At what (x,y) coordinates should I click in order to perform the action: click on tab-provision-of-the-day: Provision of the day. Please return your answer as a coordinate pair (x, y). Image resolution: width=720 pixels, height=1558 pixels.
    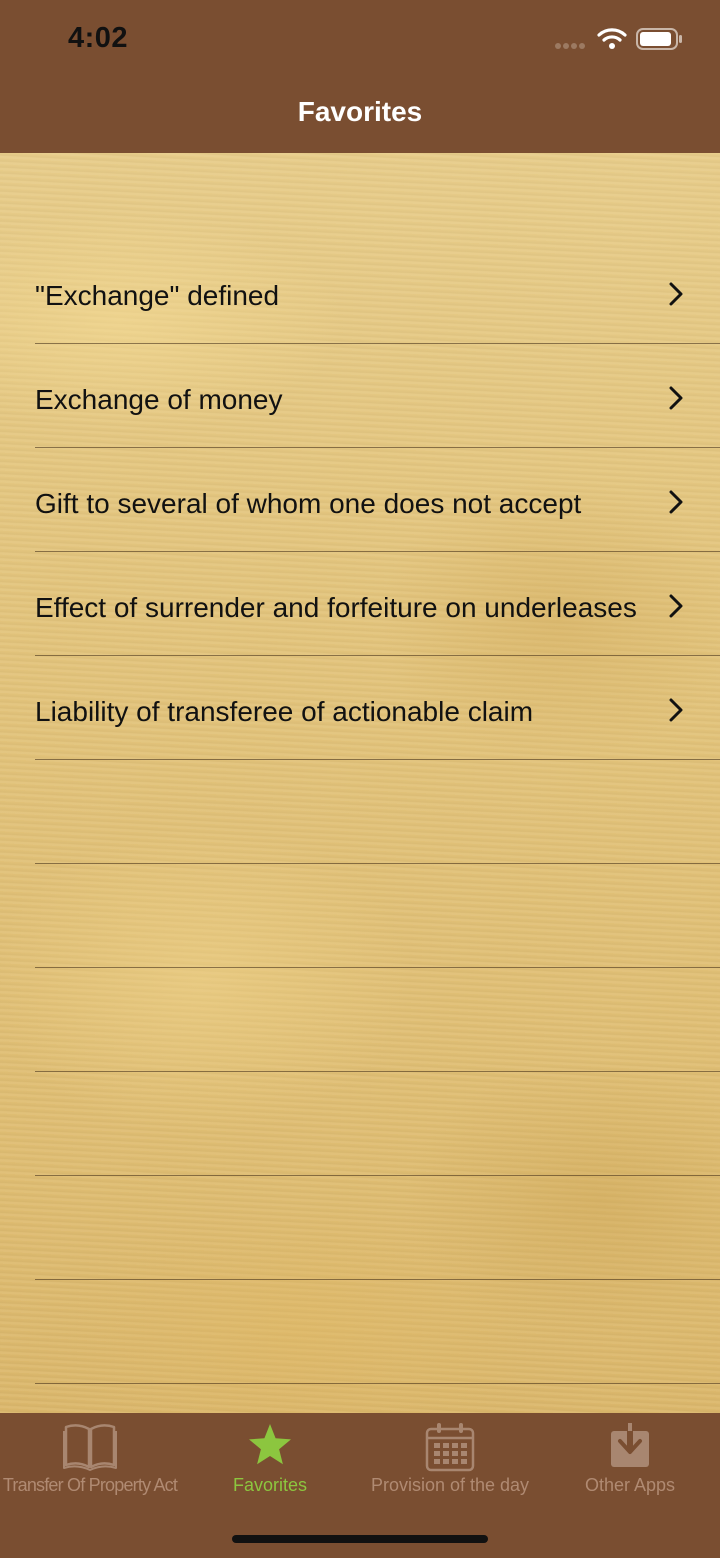
    Looking at the image, I should click on (450, 1463).